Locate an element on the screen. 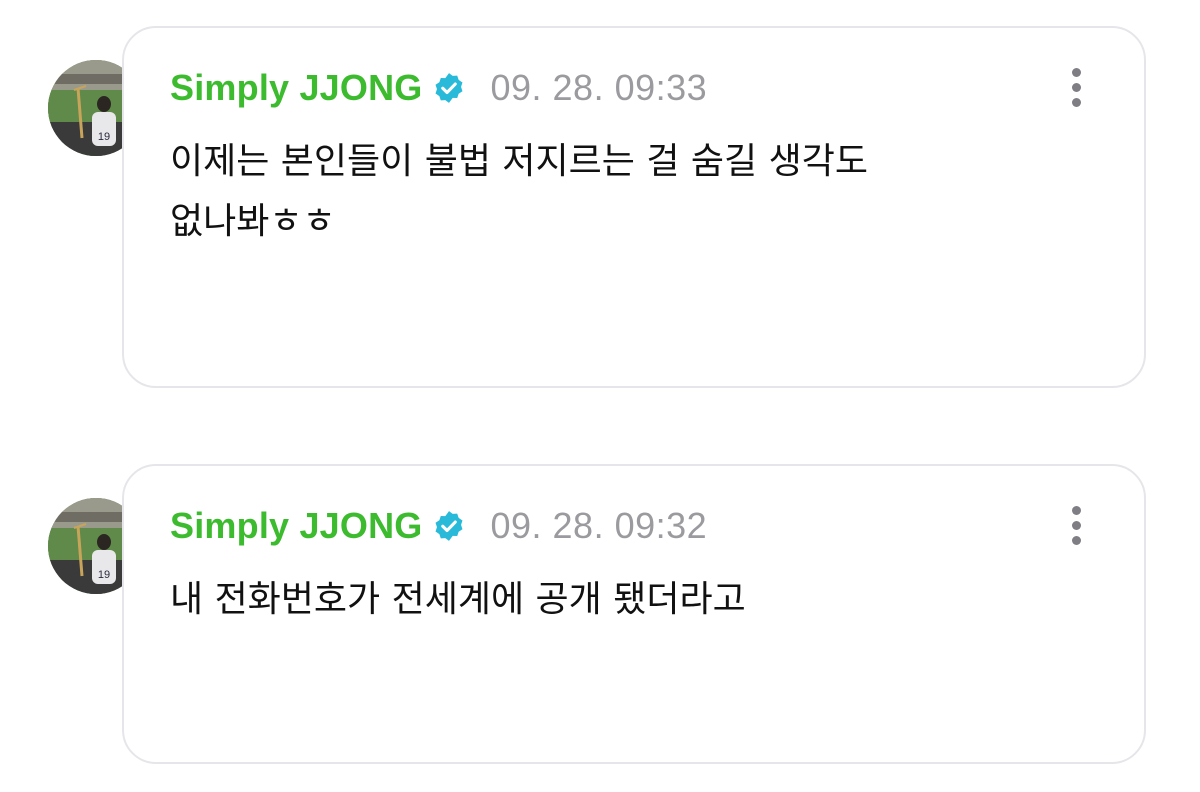 The image size is (1200, 792). comment-header: Simply JJONG 09. 28. 09:32 is located at coordinates (438, 526).